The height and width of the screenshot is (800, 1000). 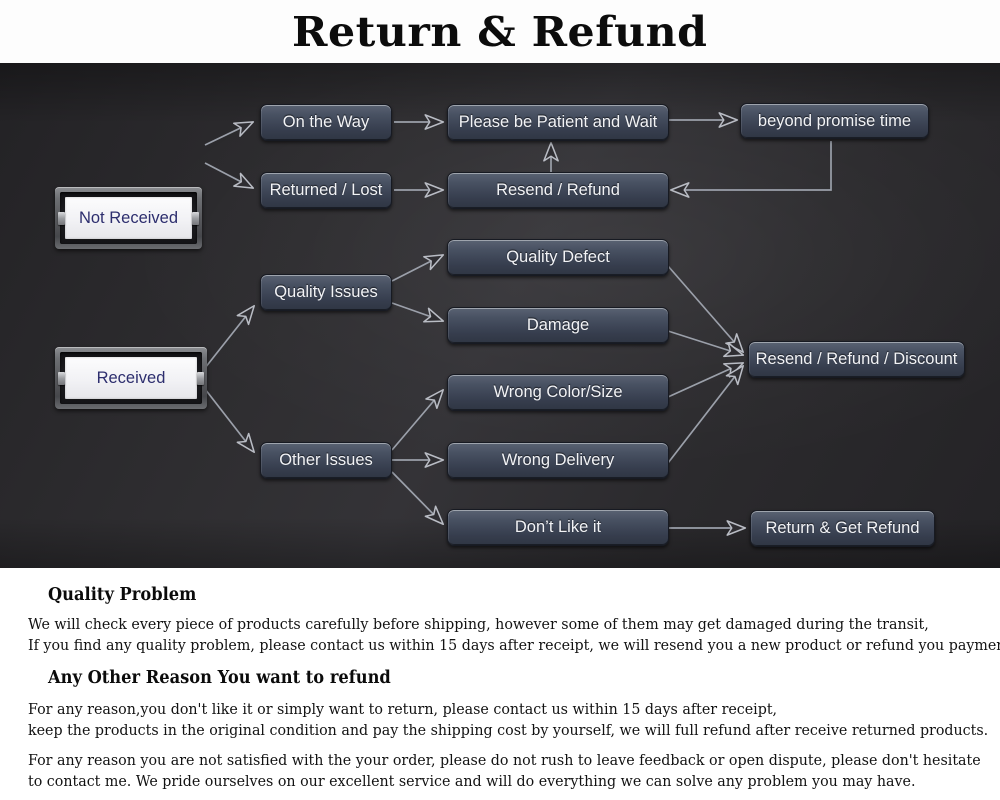 I want to click on node-not-received: Not Received, so click(x=128, y=218).